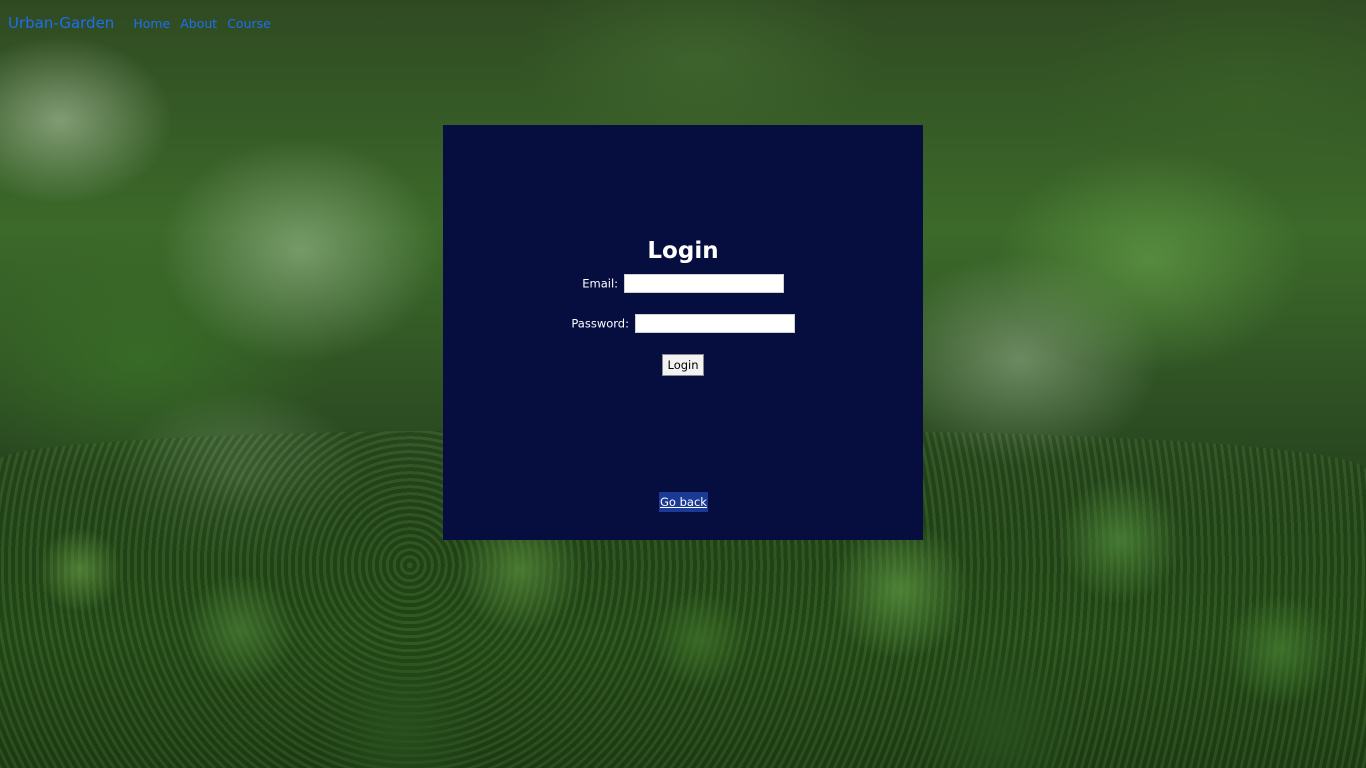  I want to click on password-field, so click(714, 323).